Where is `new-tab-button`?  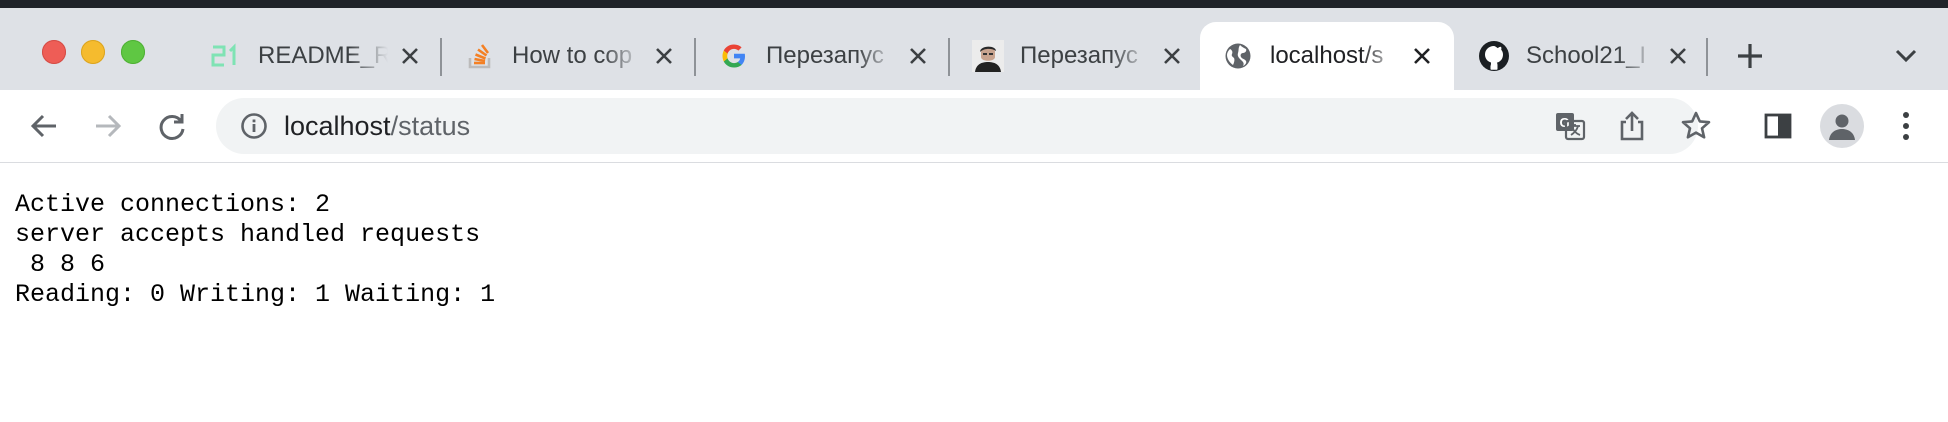
new-tab-button is located at coordinates (1750, 56).